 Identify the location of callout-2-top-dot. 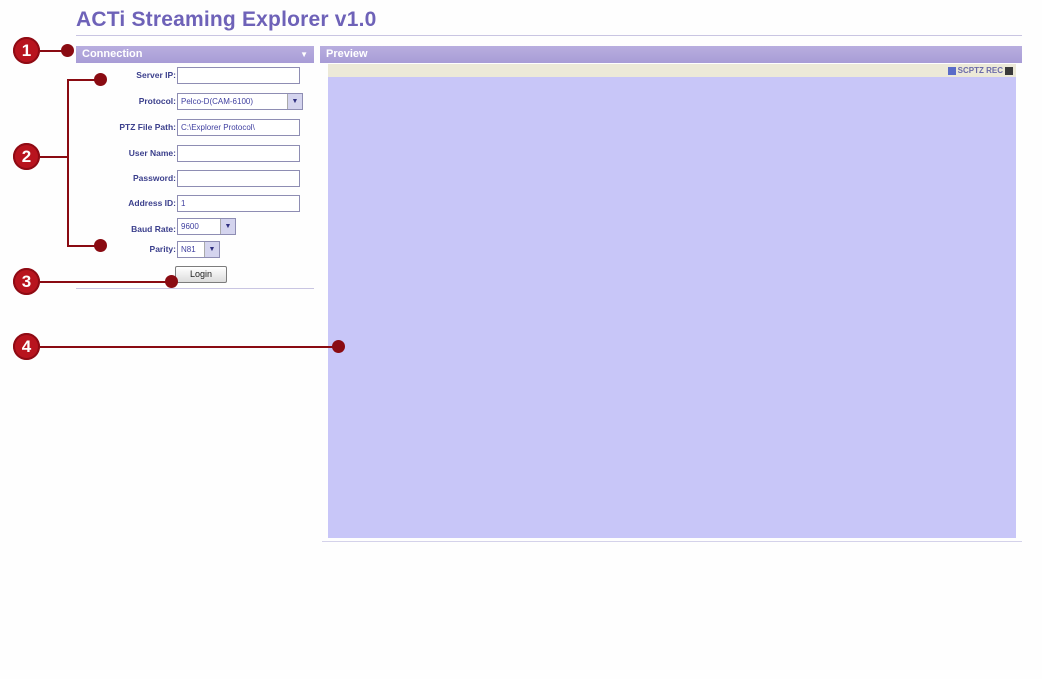
(100, 79).